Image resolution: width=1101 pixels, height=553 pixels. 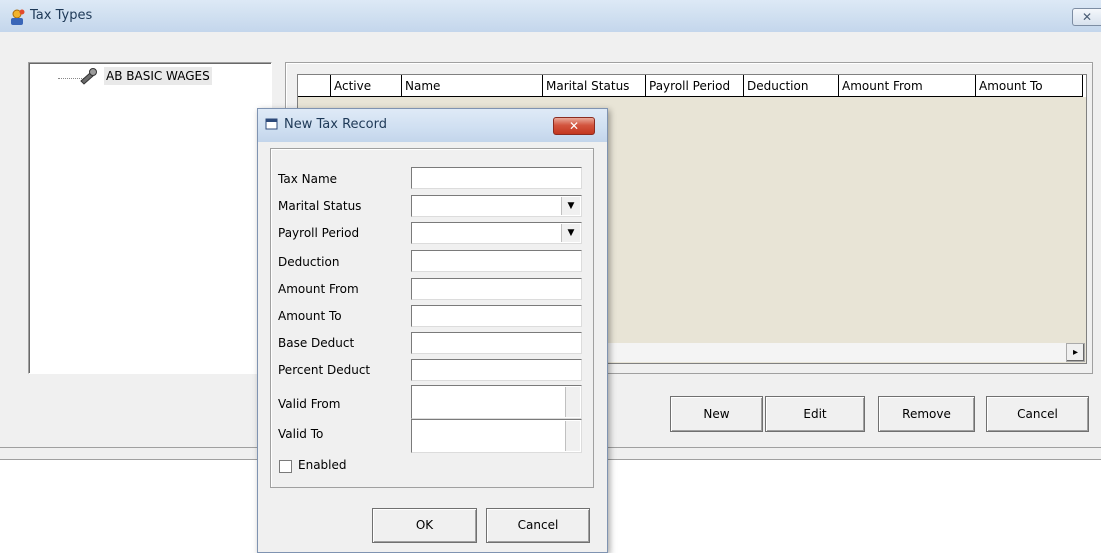 What do you see at coordinates (271, 124) in the screenshot?
I see `dialog-window-icon` at bounding box center [271, 124].